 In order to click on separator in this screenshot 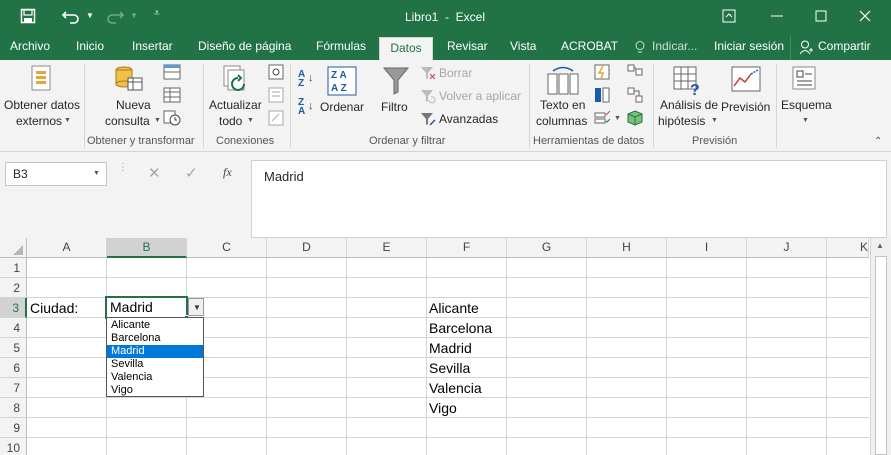, I will do `click(84, 106)`.